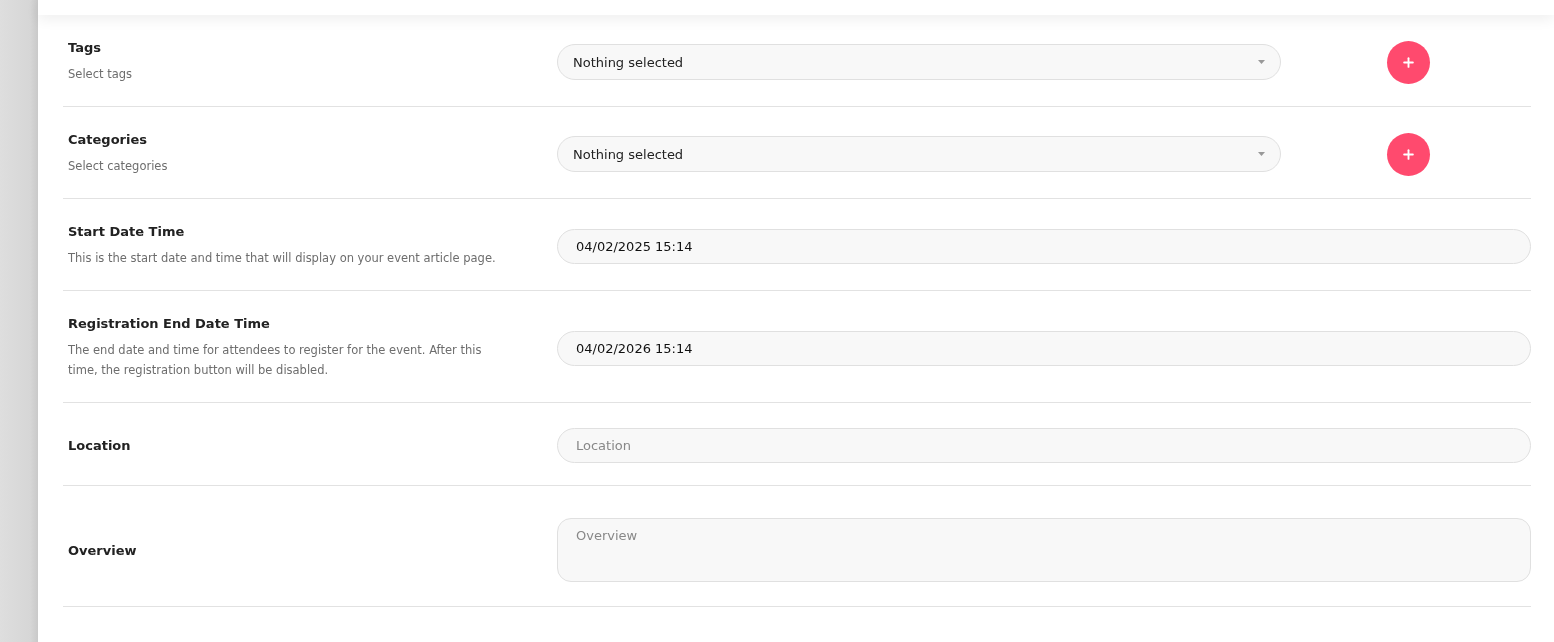 The width and height of the screenshot is (1554, 642). What do you see at coordinates (1044, 550) in the screenshot?
I see `text-area: Overview` at bounding box center [1044, 550].